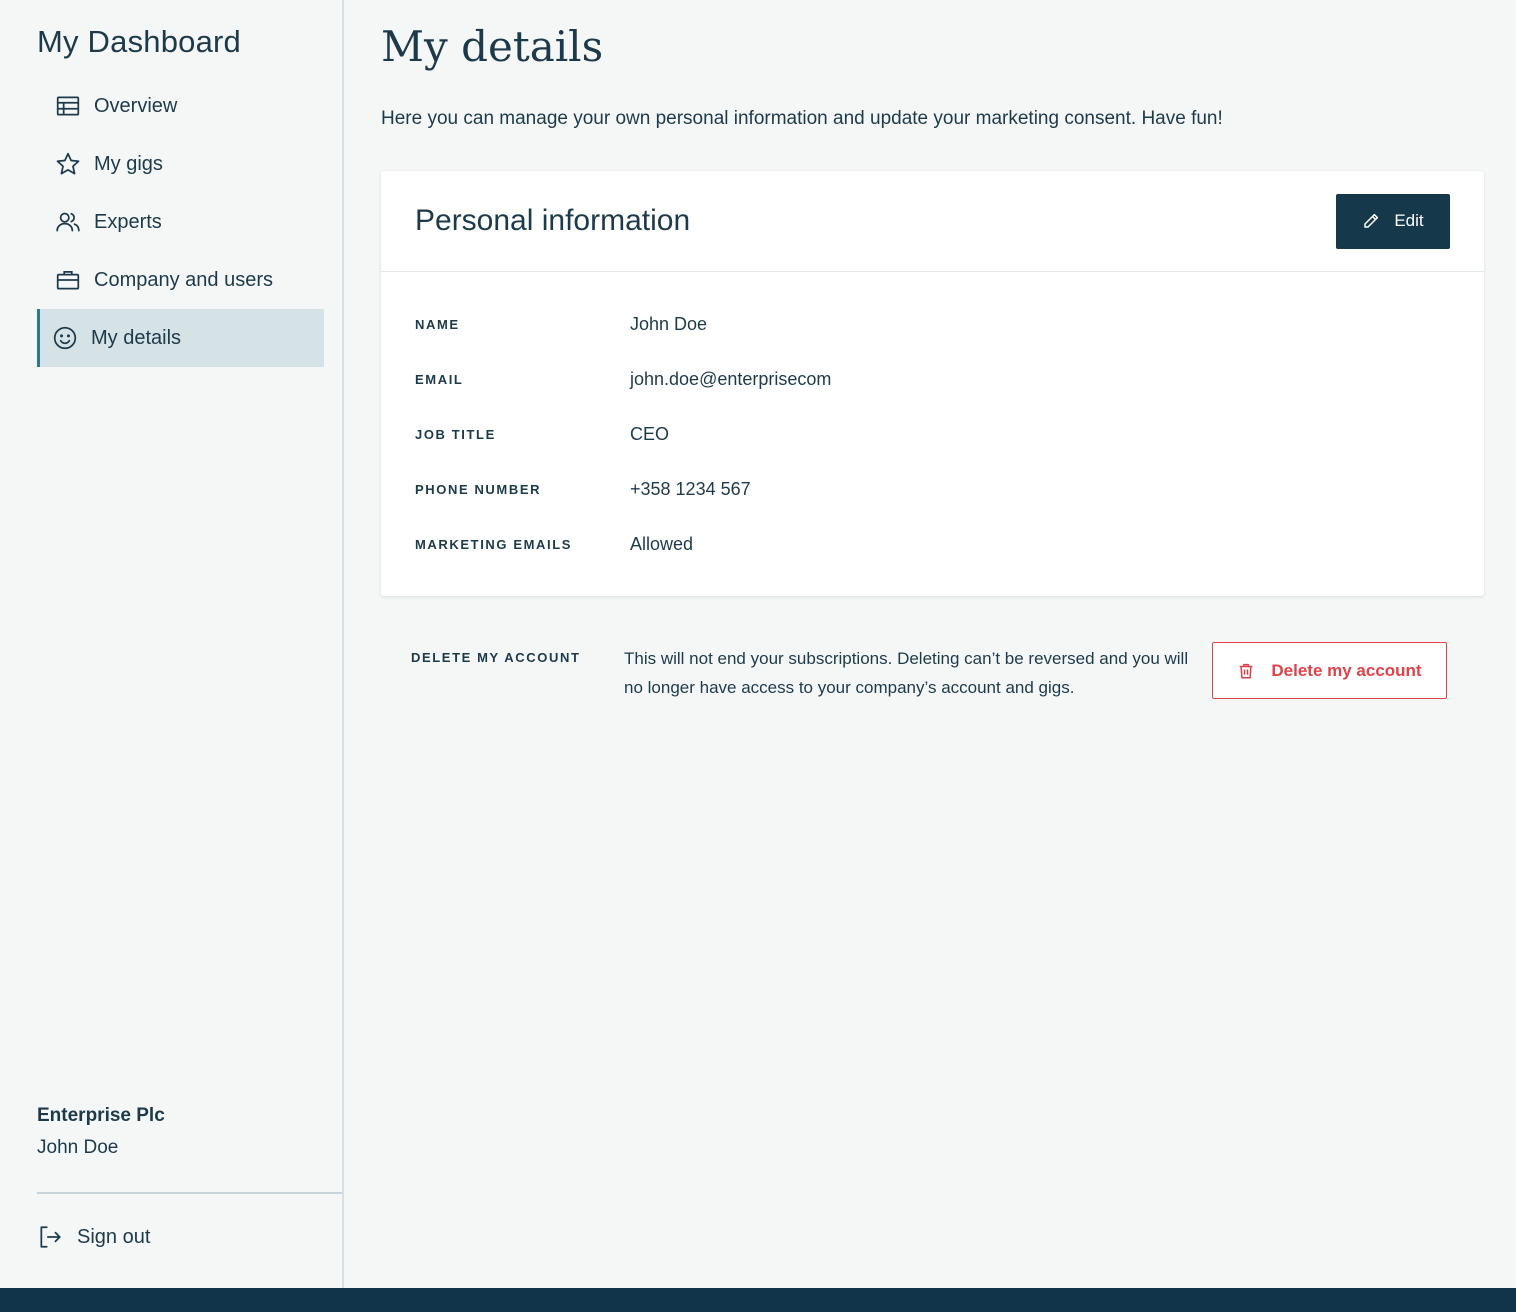  I want to click on sidebar-title: My Dashboard, so click(139, 41).